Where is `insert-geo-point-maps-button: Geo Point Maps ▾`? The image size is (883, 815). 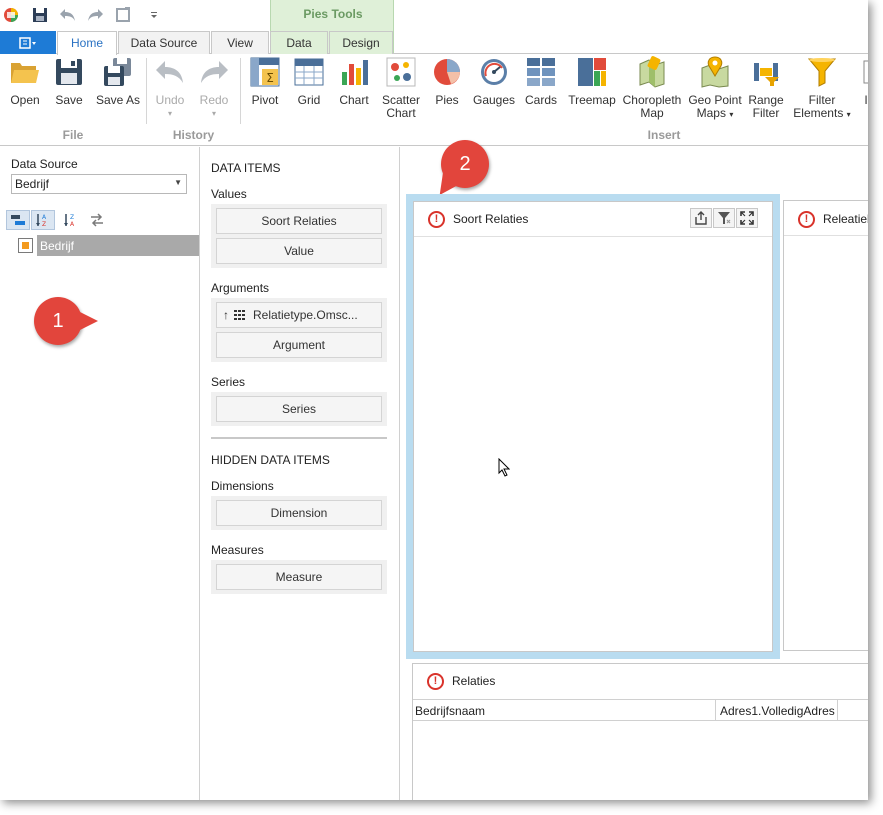
insert-geo-point-maps-button: Geo Point Maps ▾ is located at coordinates (715, 88).